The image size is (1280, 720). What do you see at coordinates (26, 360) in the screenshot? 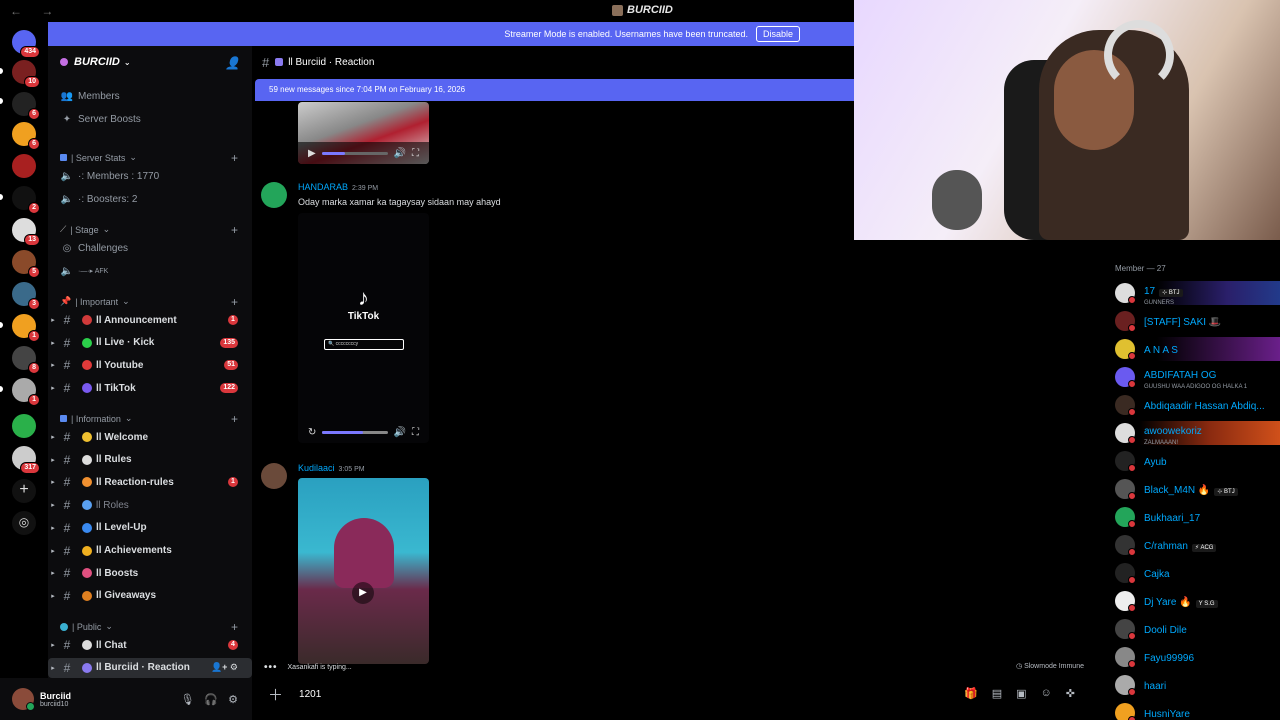
I see `server-icon: 8` at bounding box center [26, 360].